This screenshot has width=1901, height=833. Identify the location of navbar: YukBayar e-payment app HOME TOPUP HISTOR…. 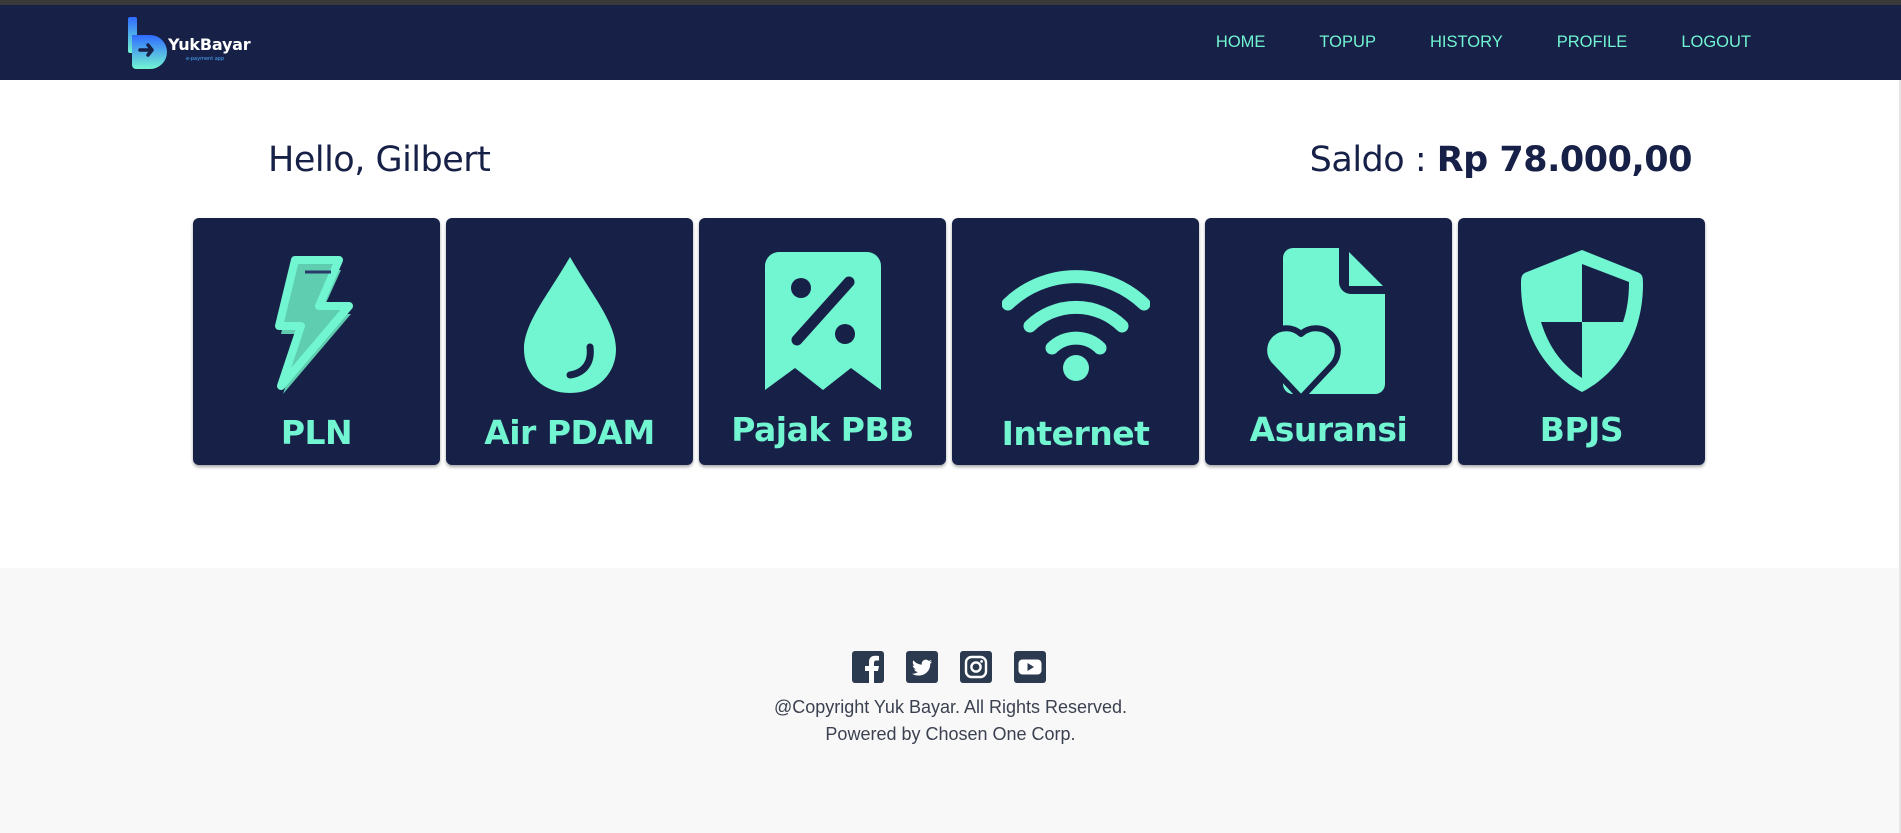
(950, 42).